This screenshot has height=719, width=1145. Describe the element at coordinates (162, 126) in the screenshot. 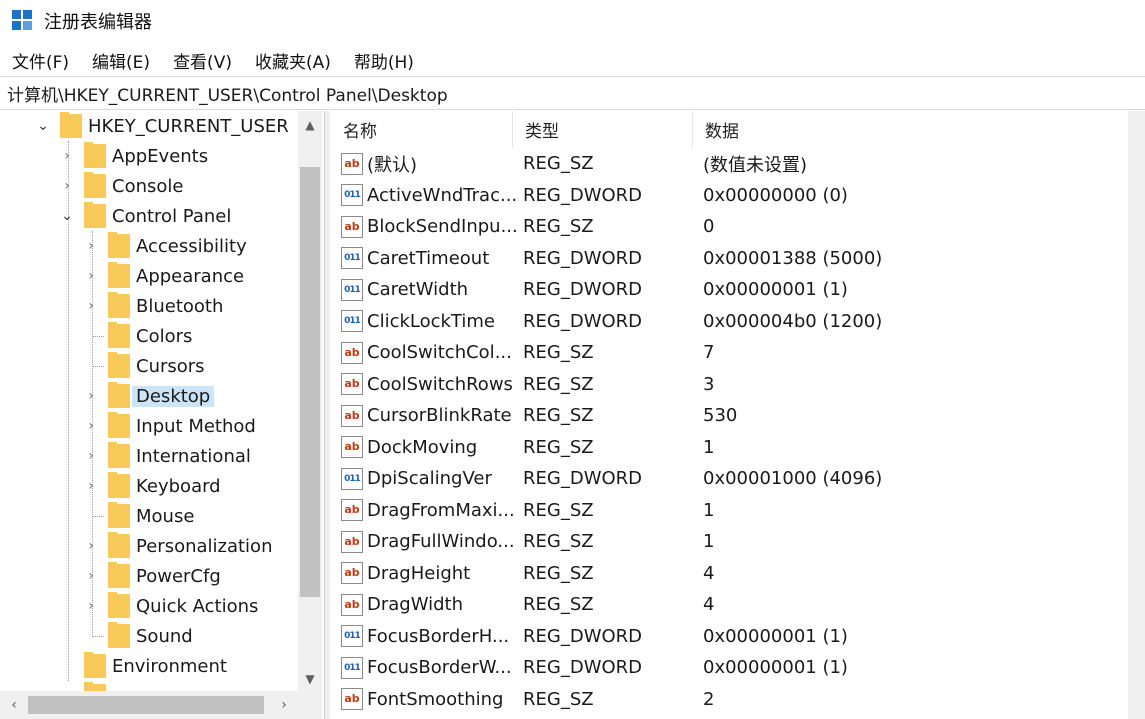

I see `tree-item-root: ⌄ HKEY_CURRENT_USER` at that location.